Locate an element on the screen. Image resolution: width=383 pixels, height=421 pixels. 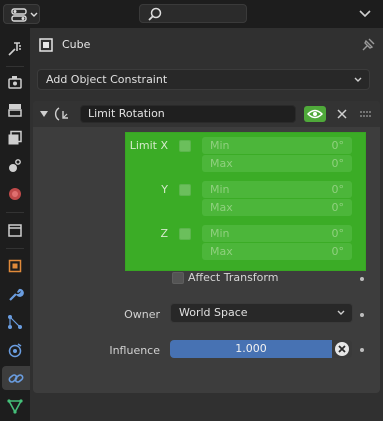
y-max-value: 0° is located at coordinates (338, 207).